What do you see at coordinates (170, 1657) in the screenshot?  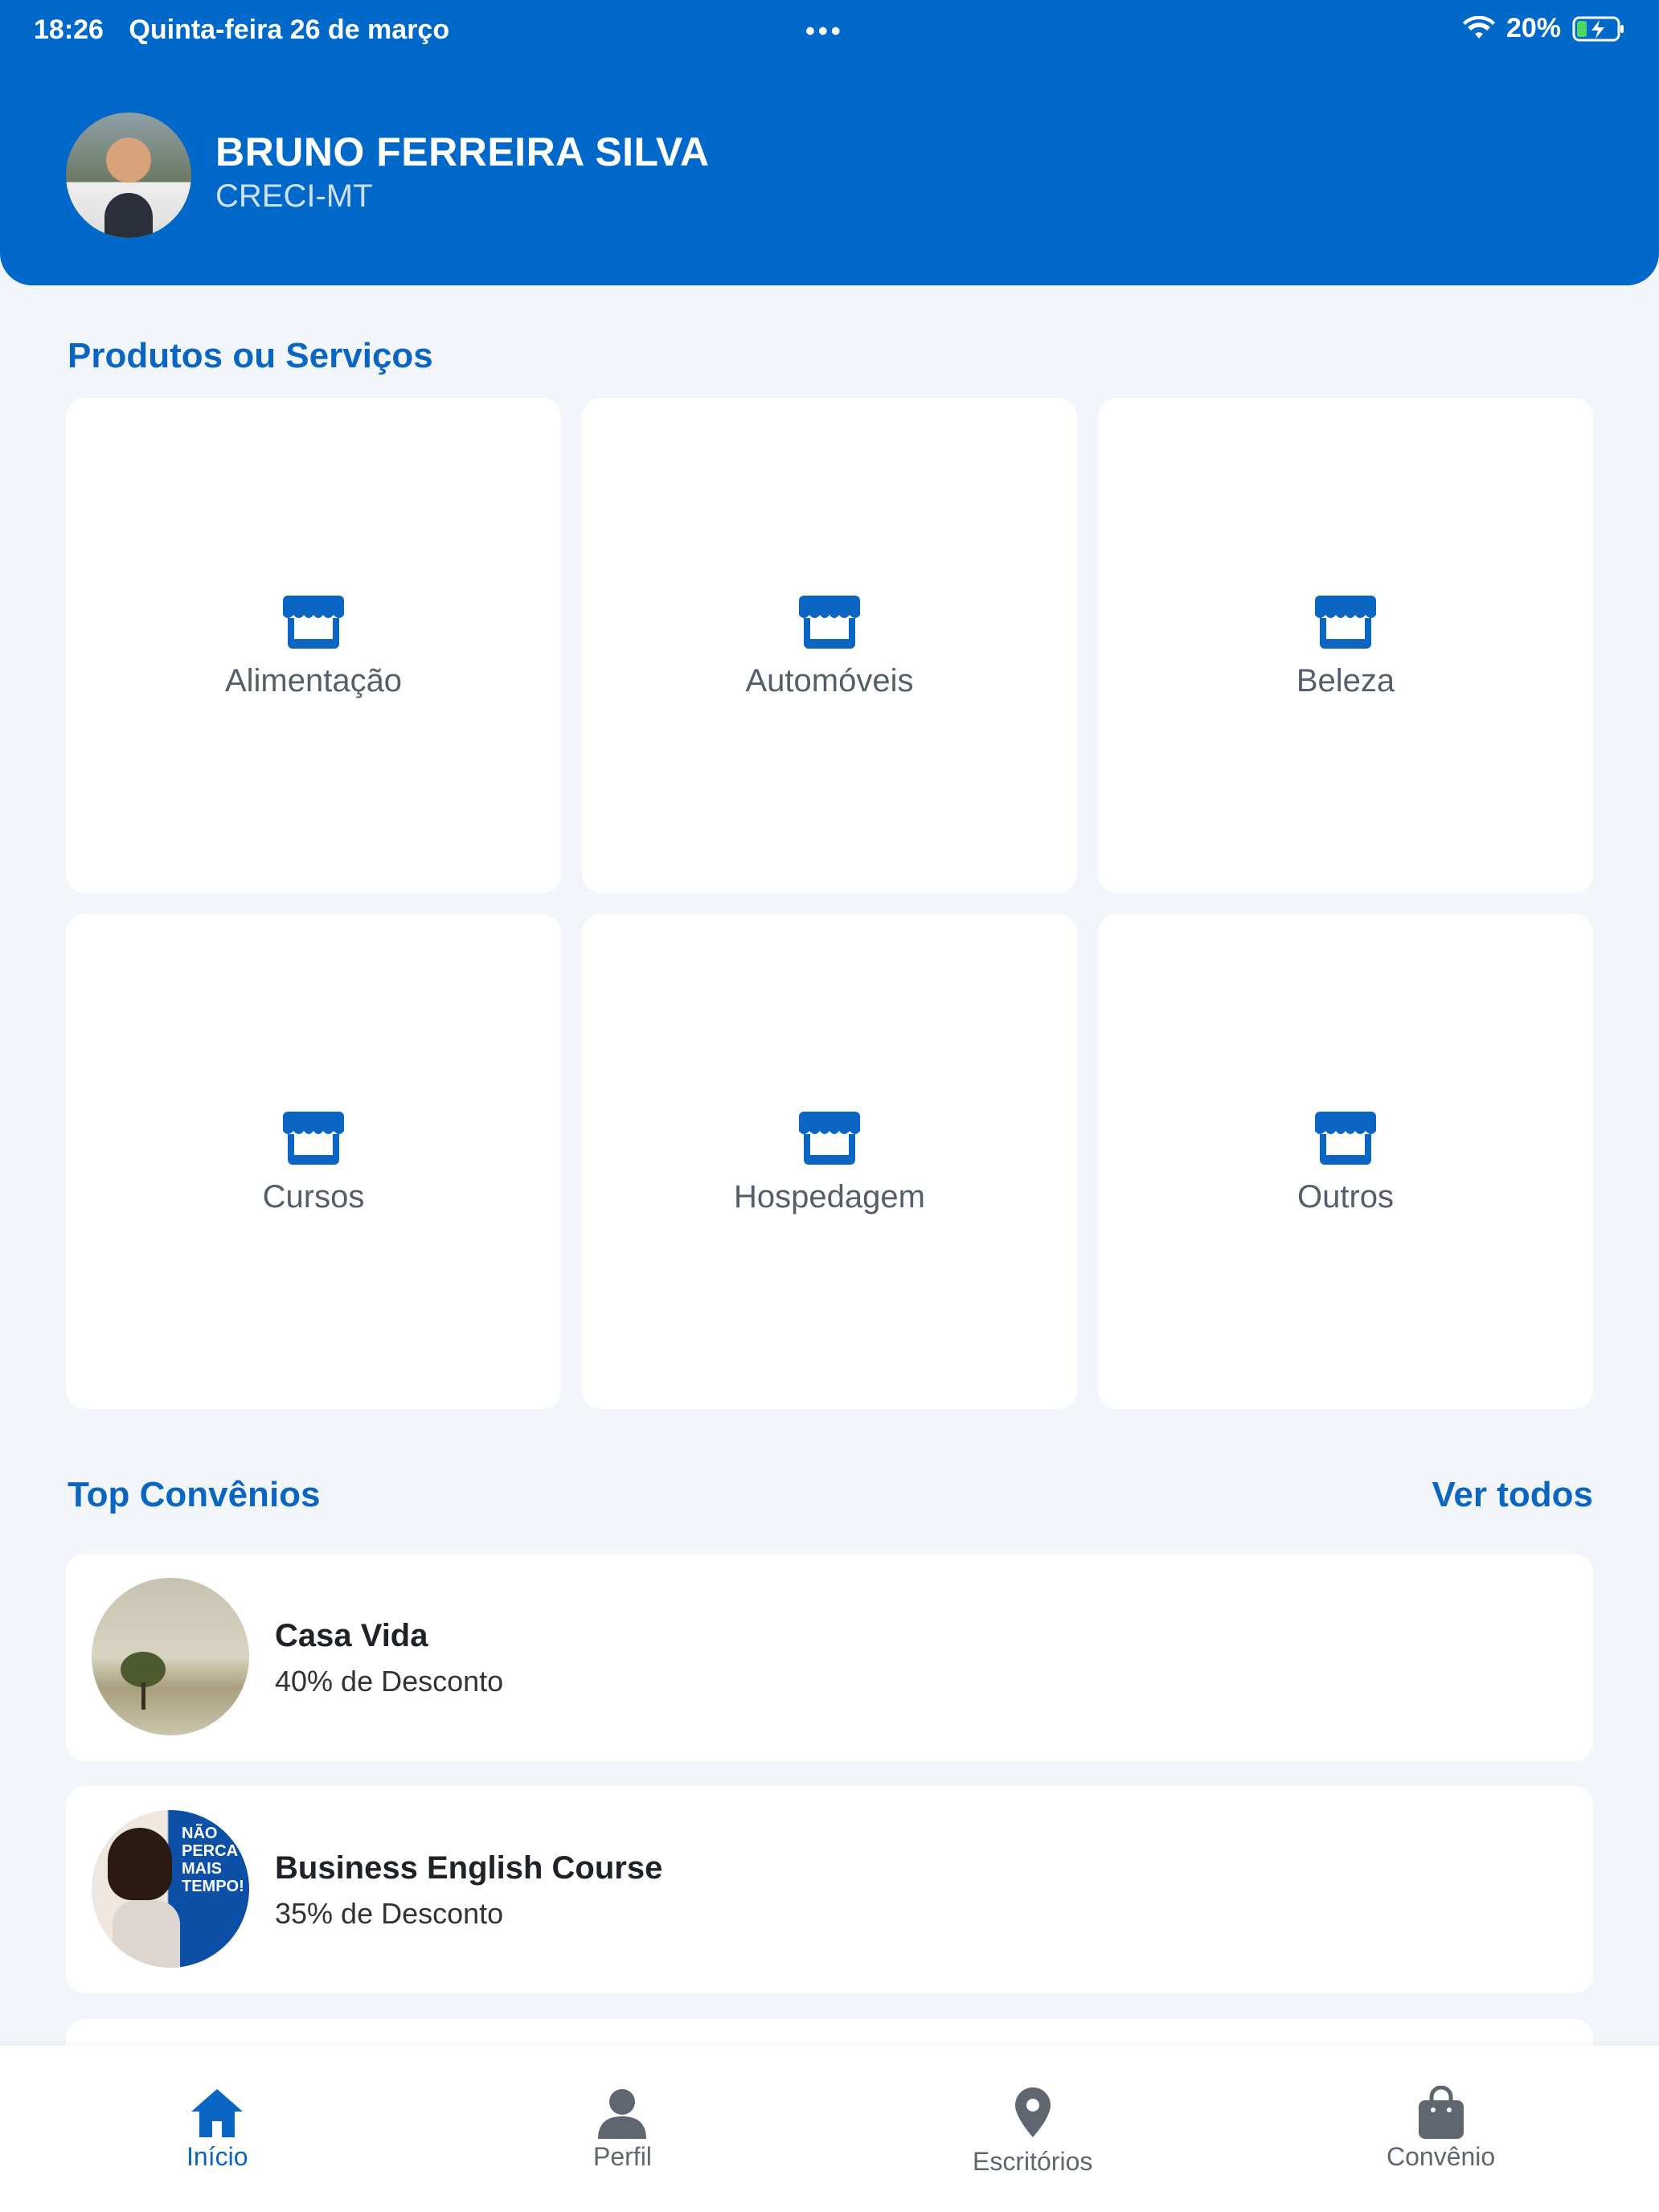 I see `convenio-thumbnail` at bounding box center [170, 1657].